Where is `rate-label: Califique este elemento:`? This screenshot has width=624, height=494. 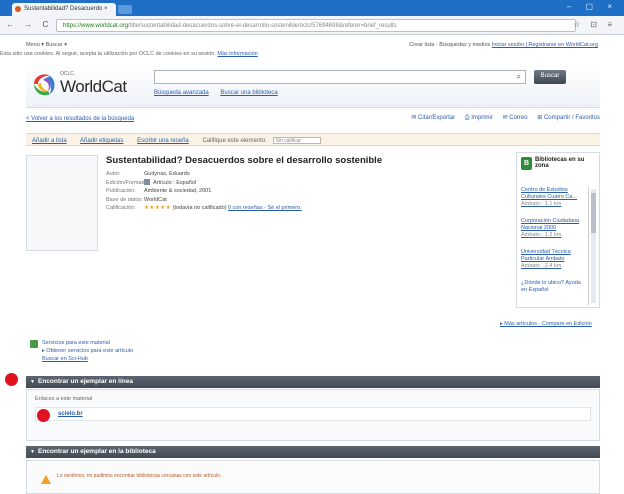 rate-label: Califique este elemento: is located at coordinates (234, 141).